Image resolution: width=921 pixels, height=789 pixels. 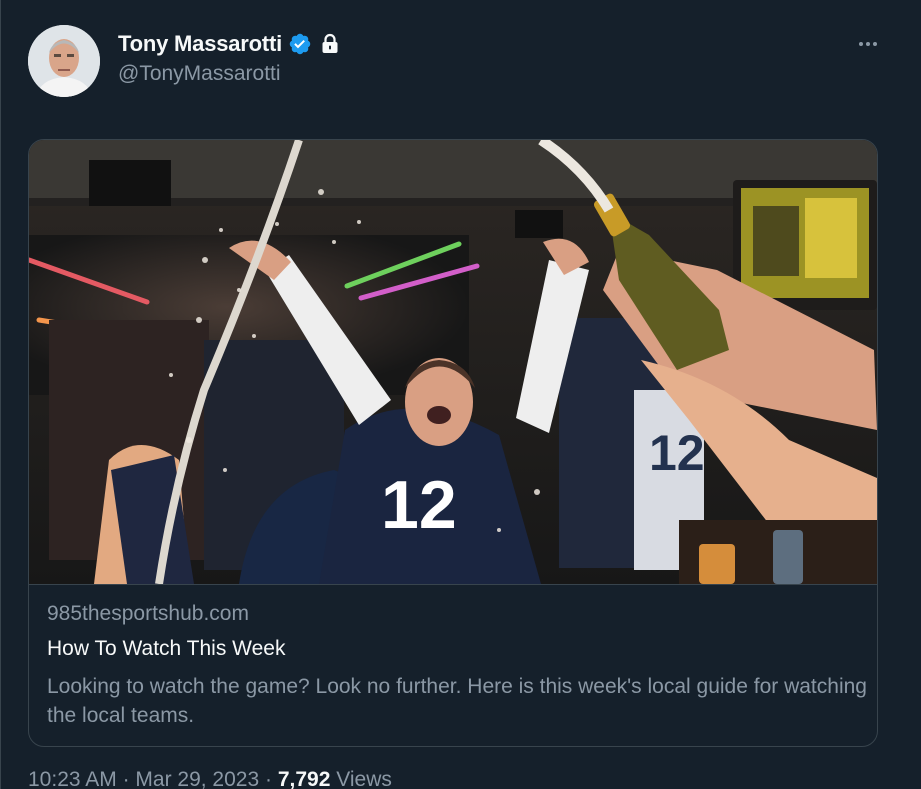 What do you see at coordinates (330, 44) in the screenshot?
I see `protected-lock-icon` at bounding box center [330, 44].